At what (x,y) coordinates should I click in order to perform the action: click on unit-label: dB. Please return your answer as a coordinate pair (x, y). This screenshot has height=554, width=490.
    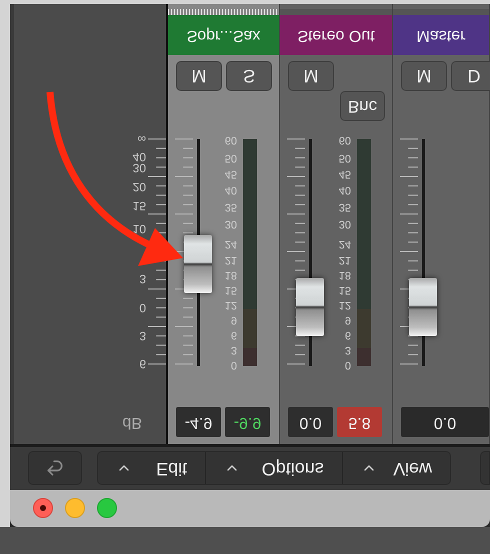
    Looking at the image, I should click on (132, 423).